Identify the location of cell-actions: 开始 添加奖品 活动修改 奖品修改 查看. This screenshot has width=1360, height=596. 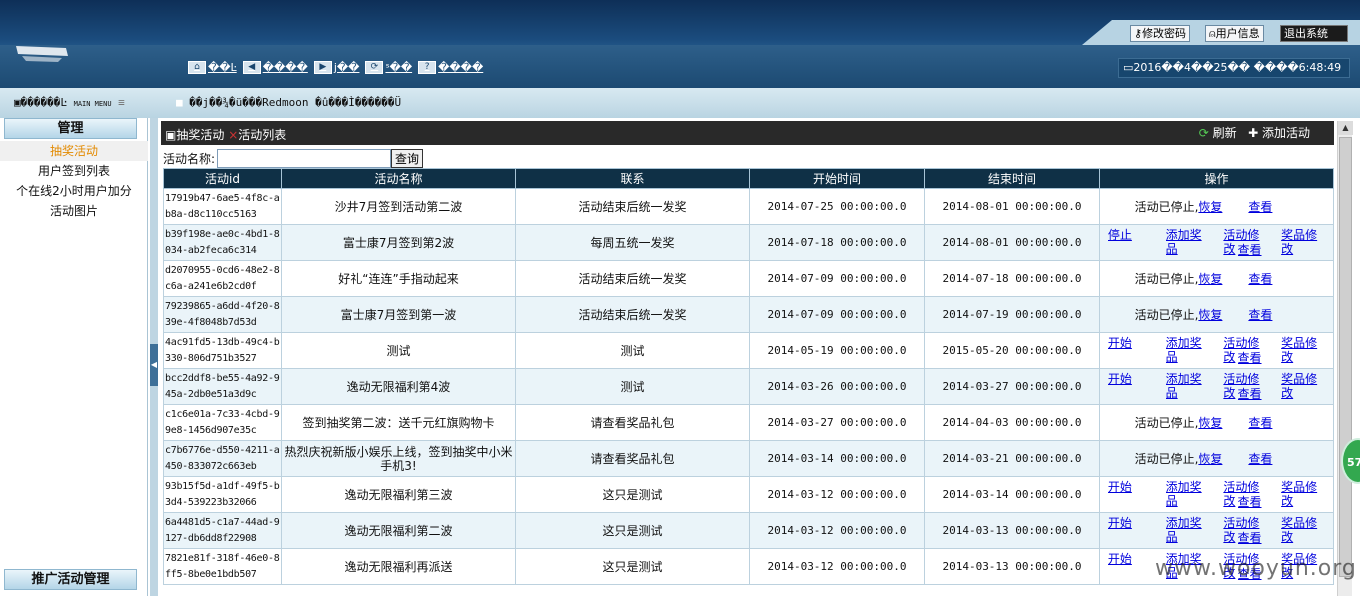
(1216, 386).